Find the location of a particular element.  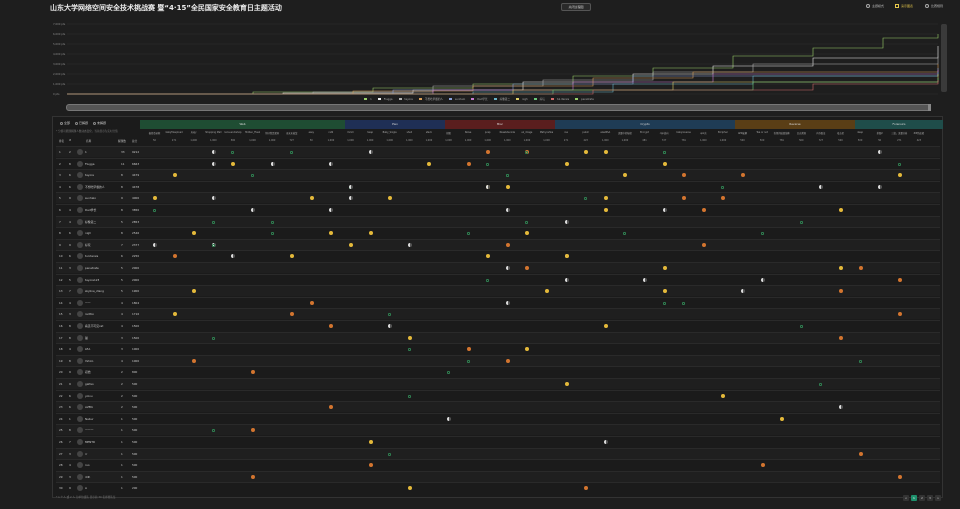

rules-button: 比赛规则 is located at coordinates (934, 6).